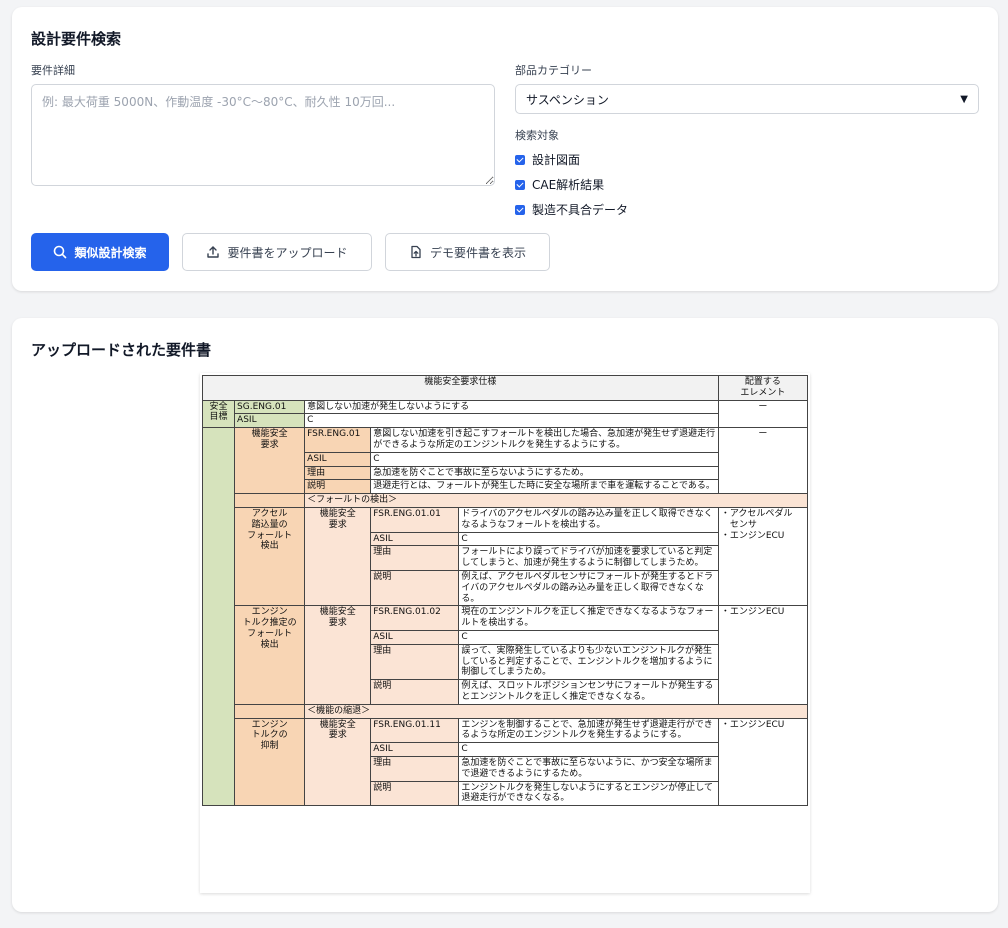  What do you see at coordinates (763, 556) in the screenshot?
I see `fsr0101-element: ・アクセルペダル センサ ・エンジンECU` at bounding box center [763, 556].